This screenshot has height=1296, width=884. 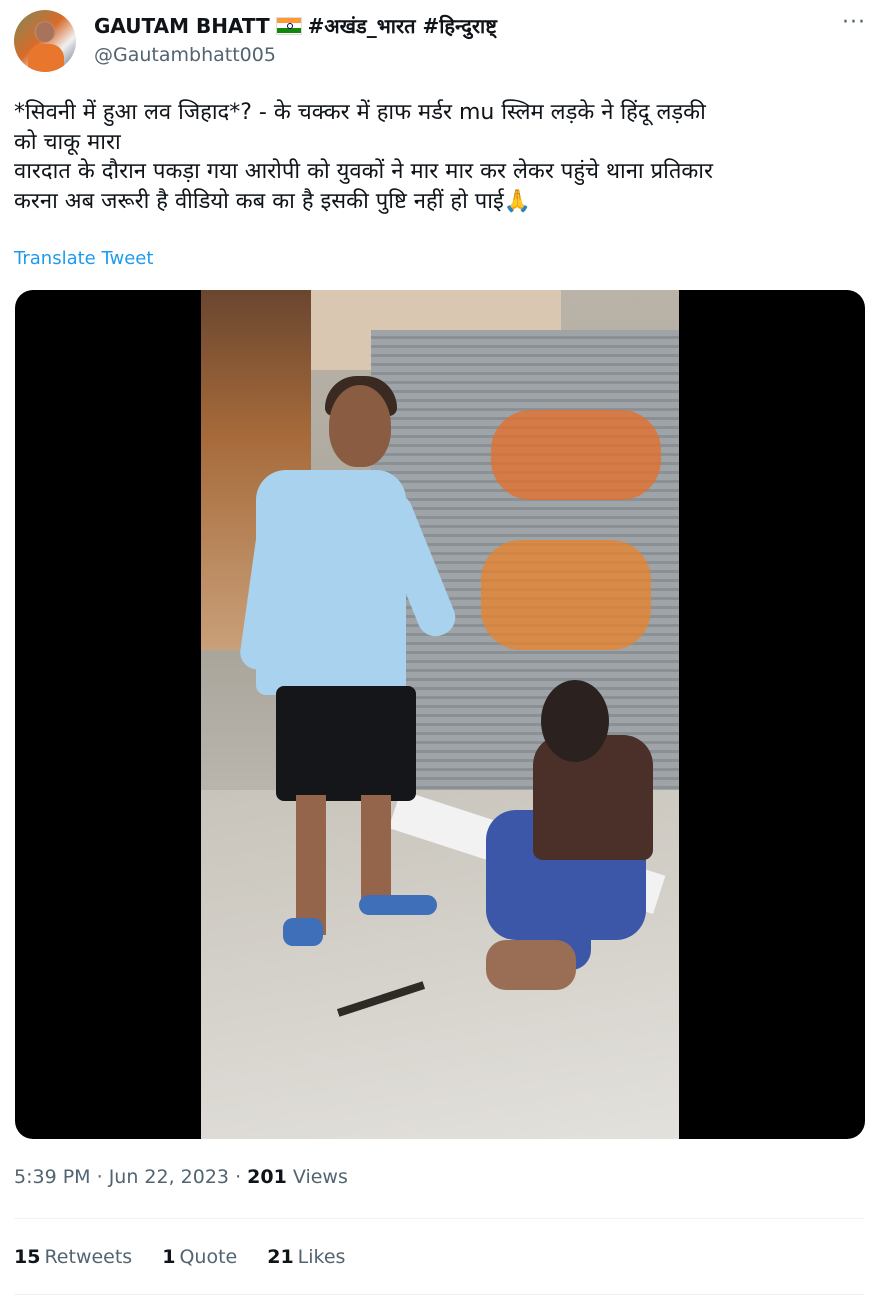 What do you see at coordinates (267, 1177) in the screenshot?
I see `views-count: 201` at bounding box center [267, 1177].